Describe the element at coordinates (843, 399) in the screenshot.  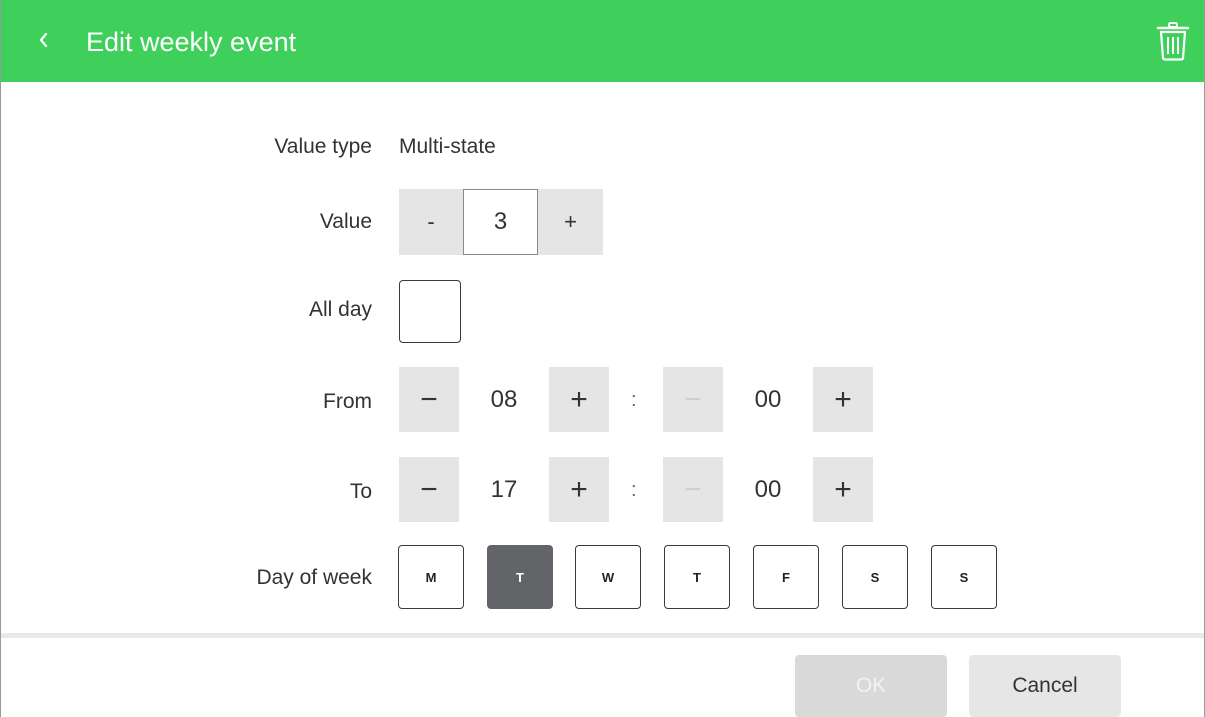
I see `from-minute-increment-button: +` at that location.